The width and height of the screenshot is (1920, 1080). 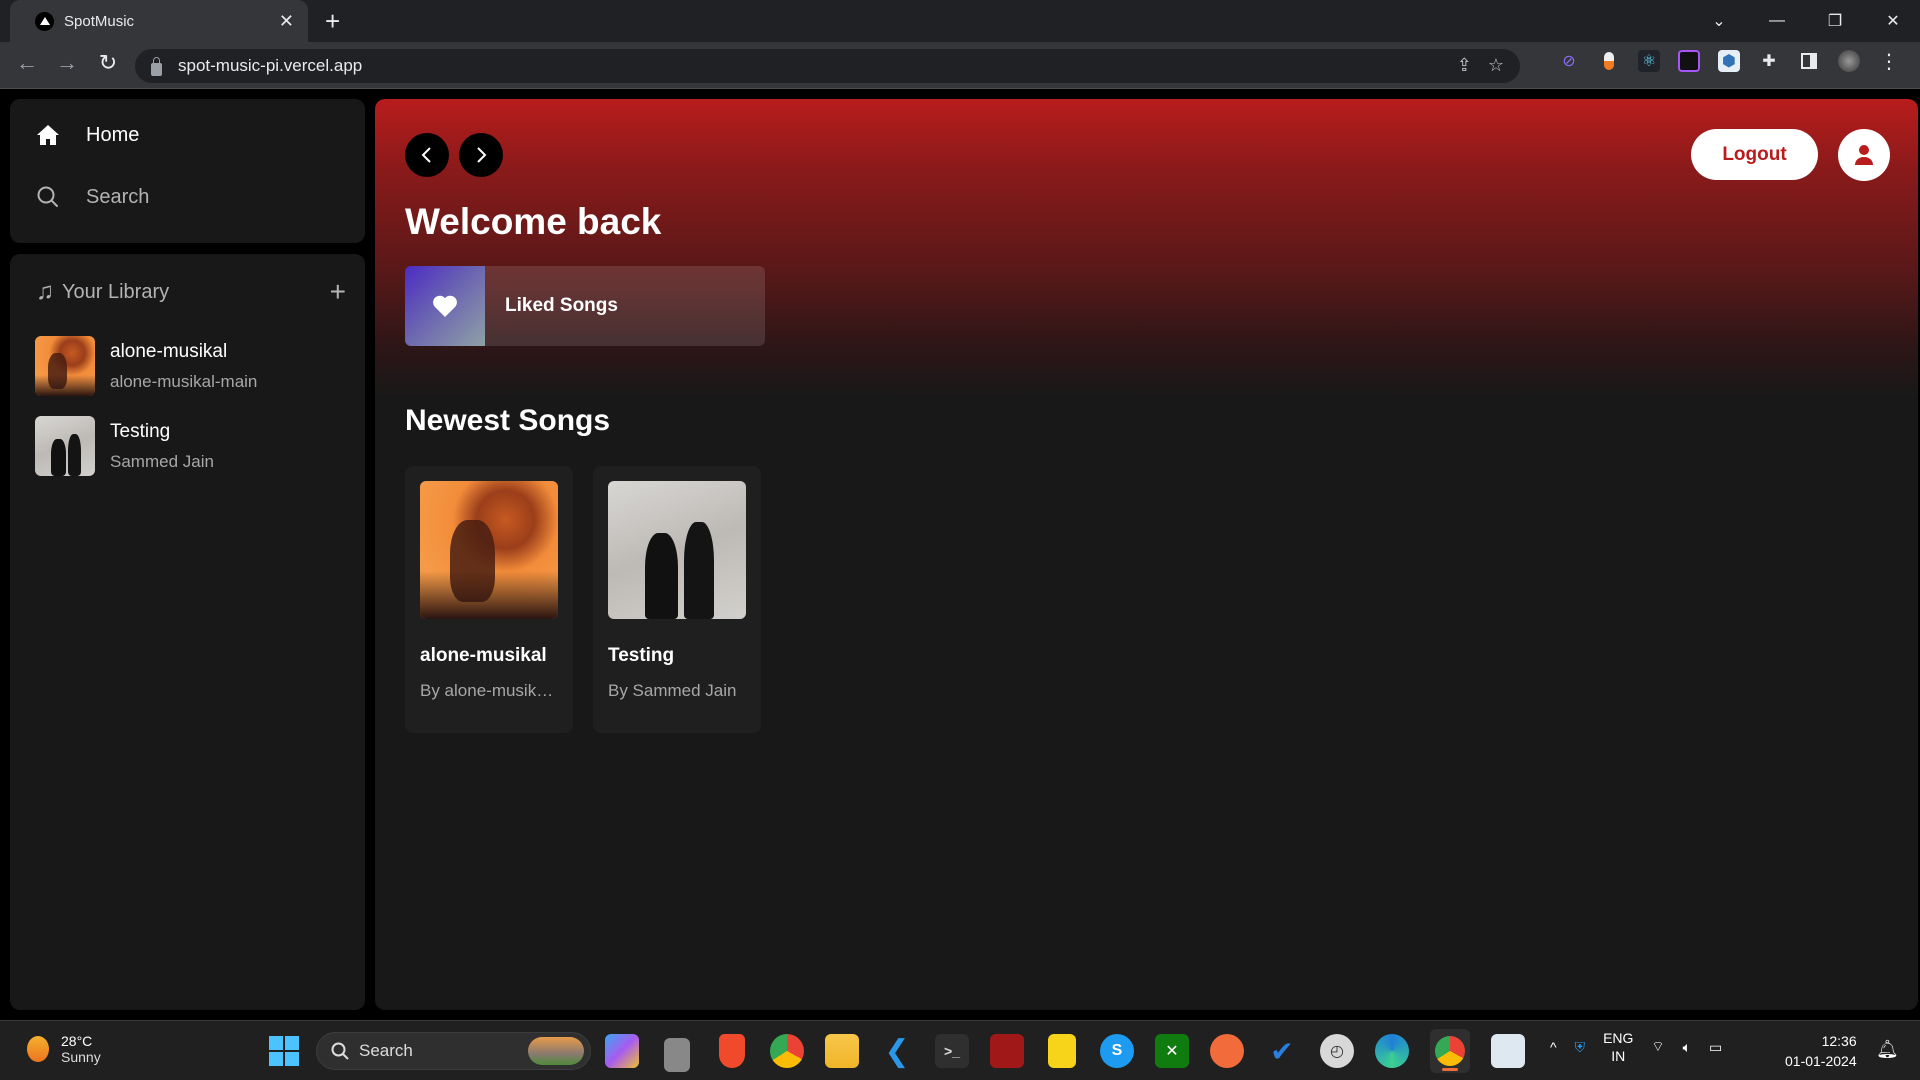 What do you see at coordinates (732, 1051) in the screenshot?
I see `brave-app-icon` at bounding box center [732, 1051].